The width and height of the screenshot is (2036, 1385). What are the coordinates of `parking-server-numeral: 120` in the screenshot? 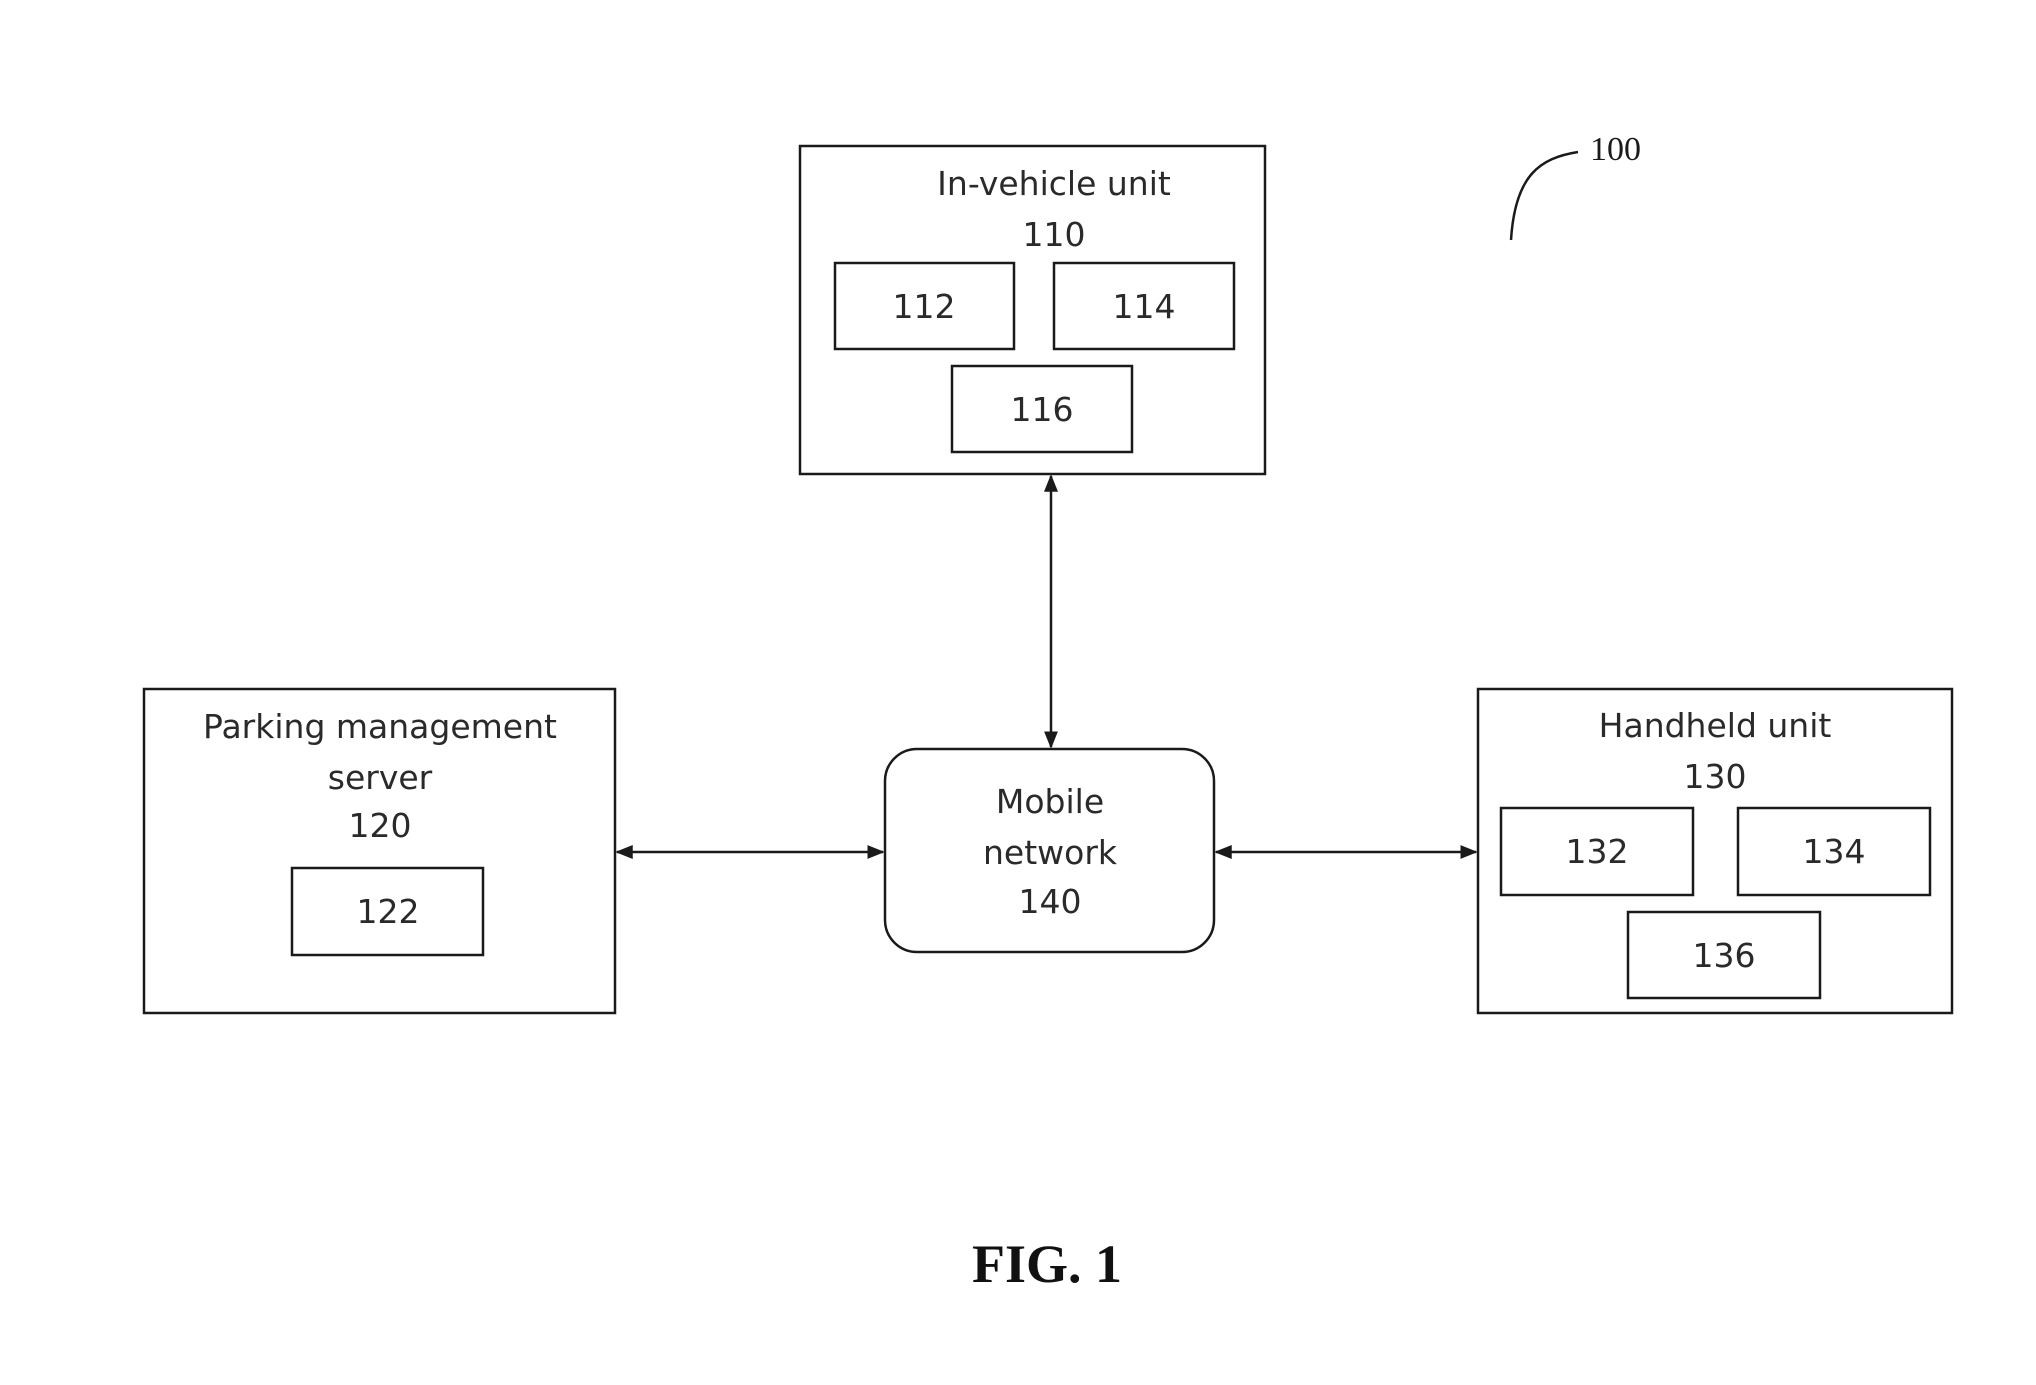 It's located at (380, 825).